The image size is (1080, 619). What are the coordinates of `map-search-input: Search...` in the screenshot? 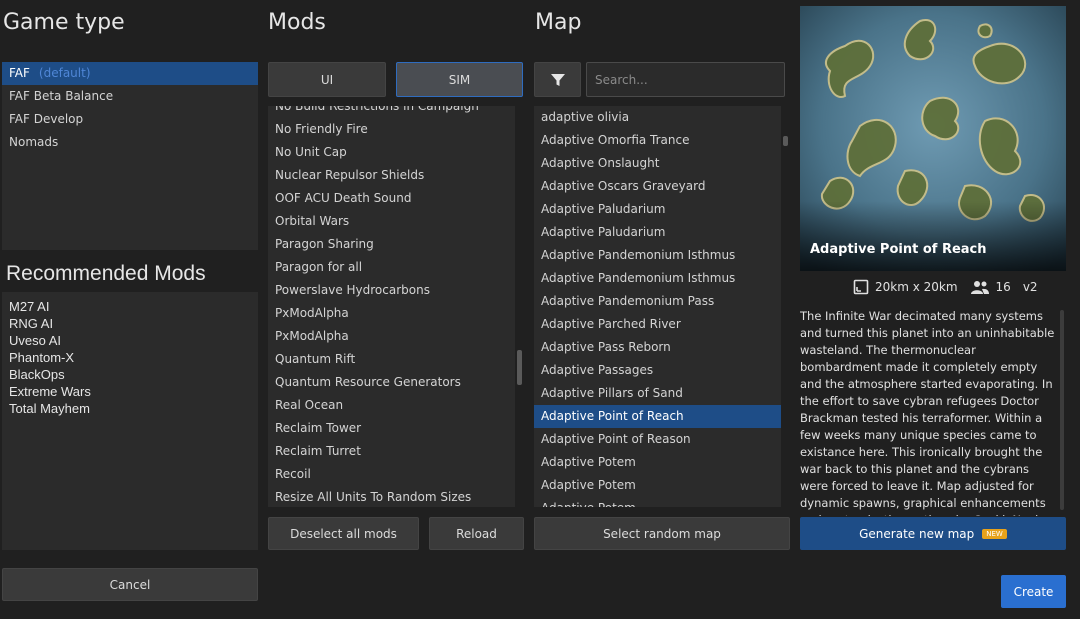 It's located at (685, 79).